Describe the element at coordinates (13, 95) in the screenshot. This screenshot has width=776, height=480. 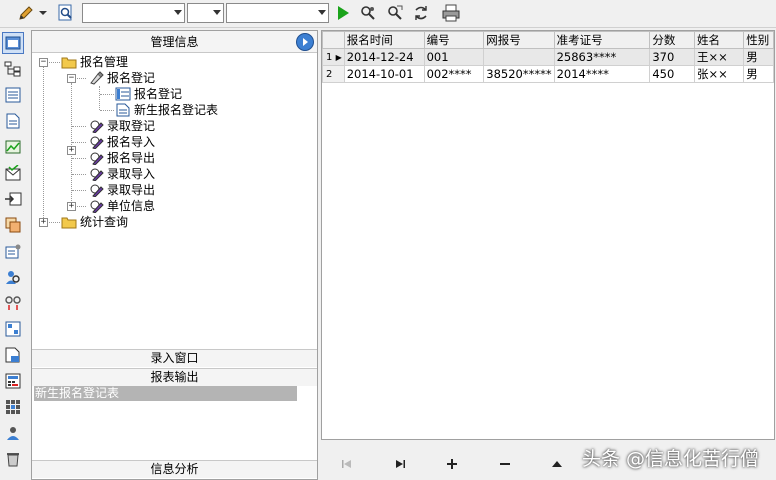
I see `form-list-icon` at that location.